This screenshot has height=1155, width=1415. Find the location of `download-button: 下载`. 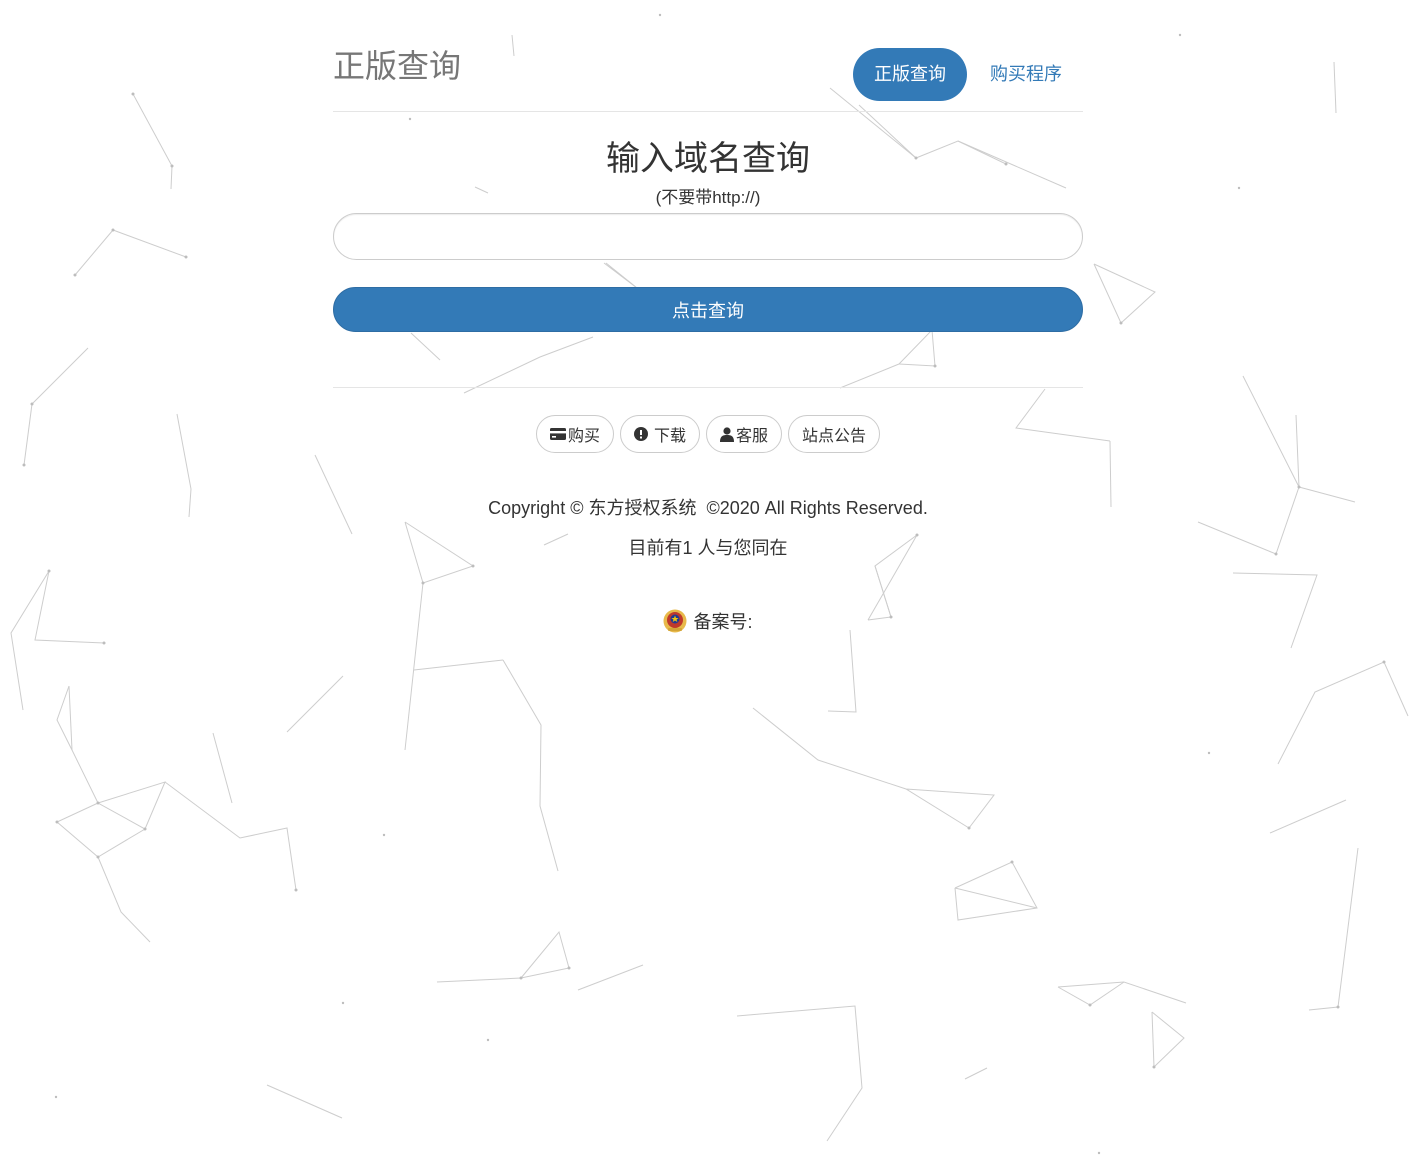

download-button: 下载 is located at coordinates (659, 434).